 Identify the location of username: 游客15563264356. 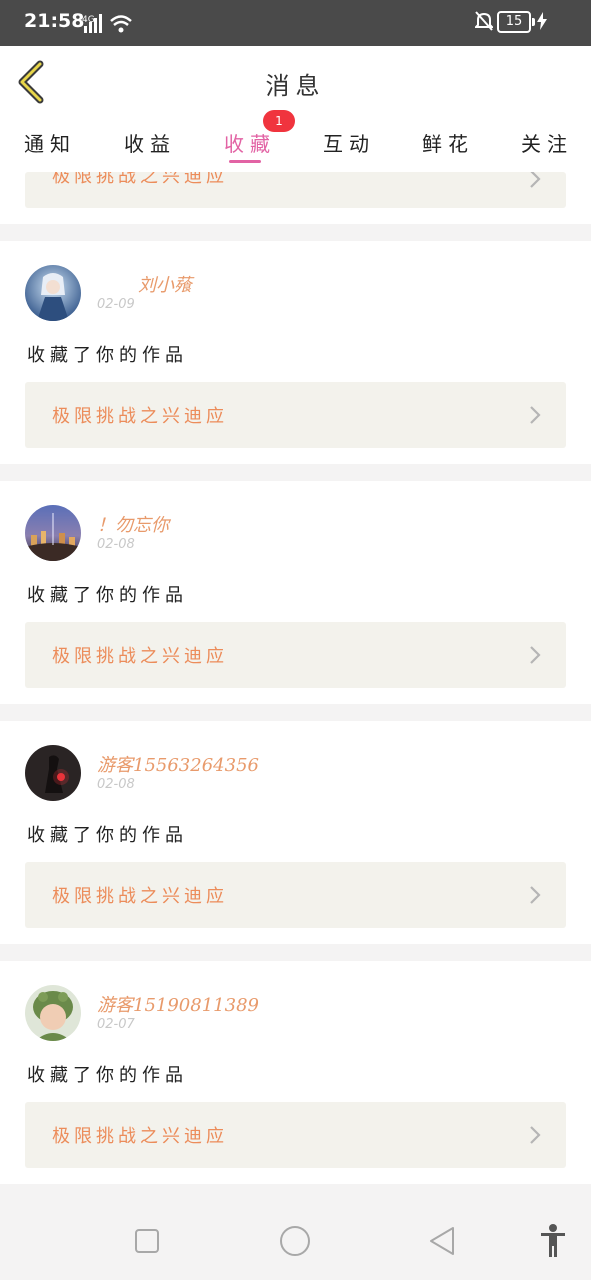
(178, 764).